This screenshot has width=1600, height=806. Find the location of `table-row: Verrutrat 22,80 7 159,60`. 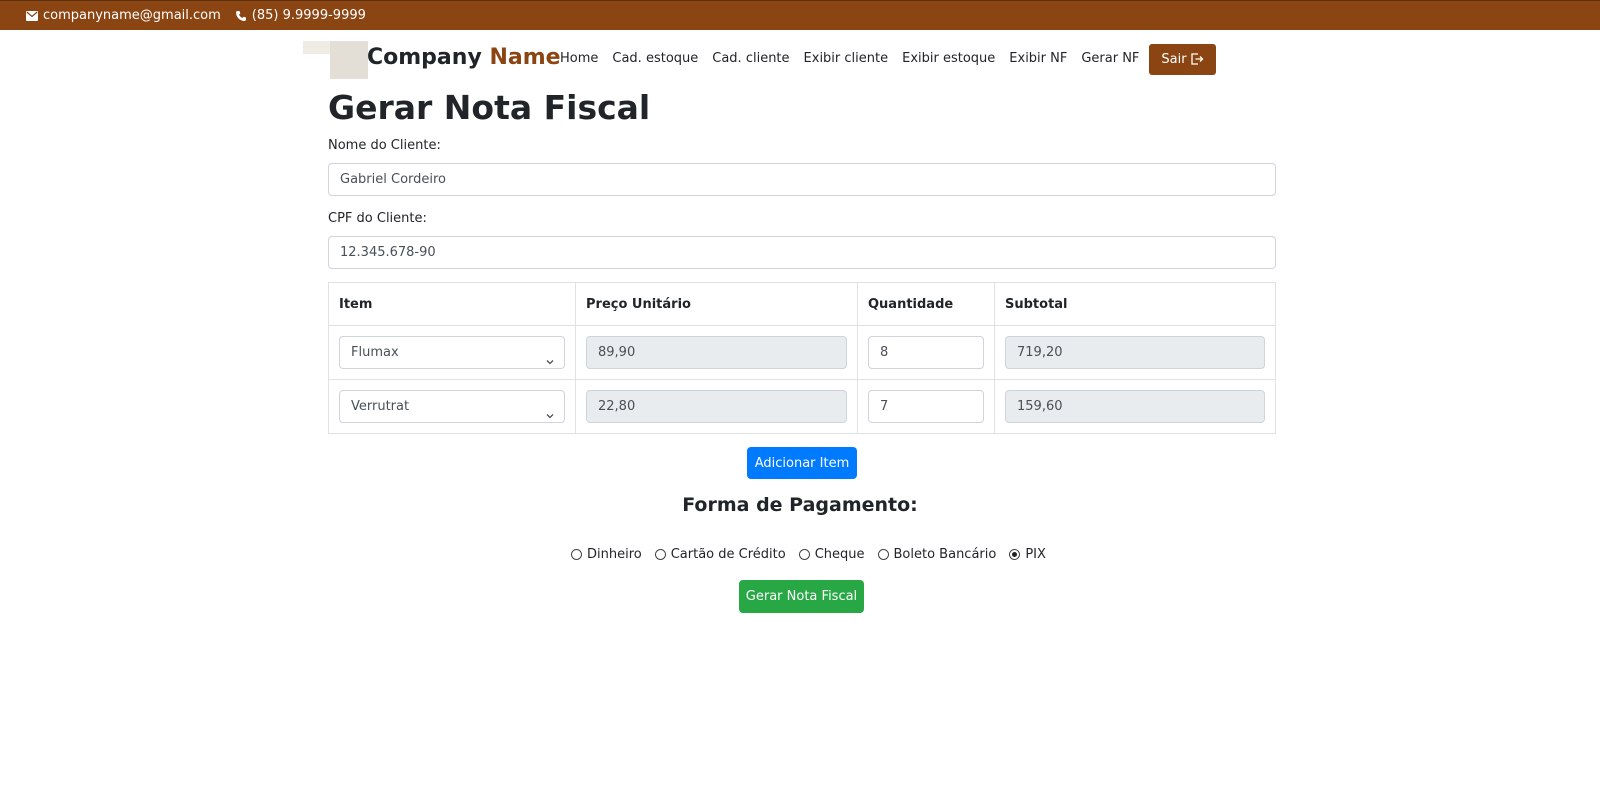

table-row: Verrutrat 22,80 7 159,60 is located at coordinates (802, 406).